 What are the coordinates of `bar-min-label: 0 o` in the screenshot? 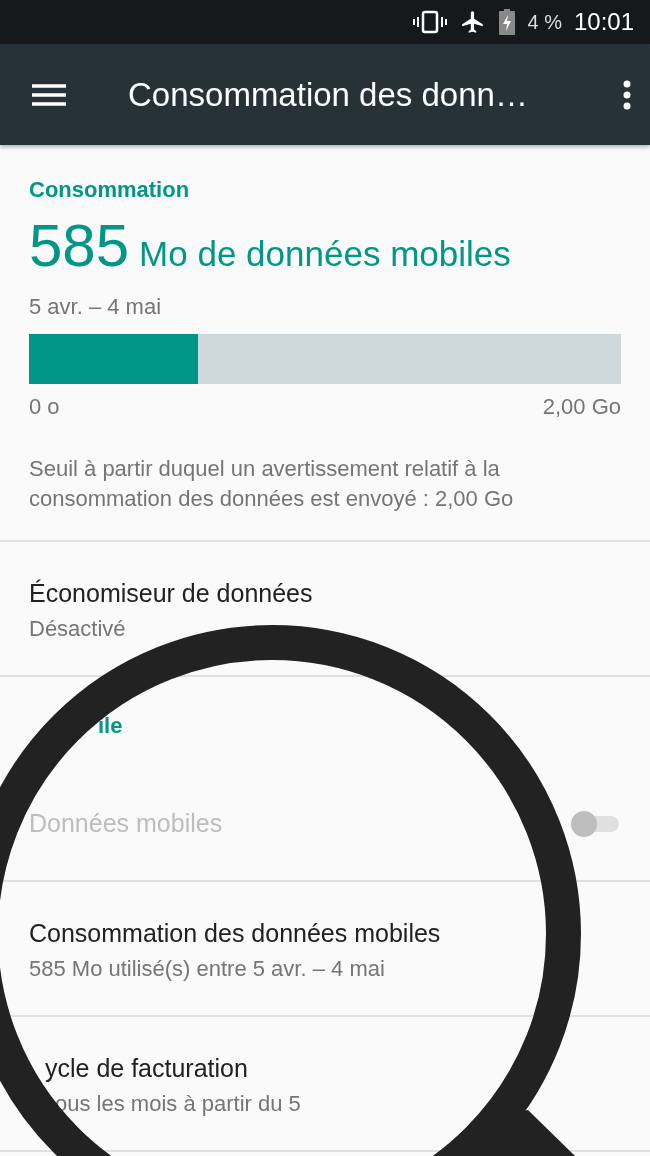 It's located at (44, 407).